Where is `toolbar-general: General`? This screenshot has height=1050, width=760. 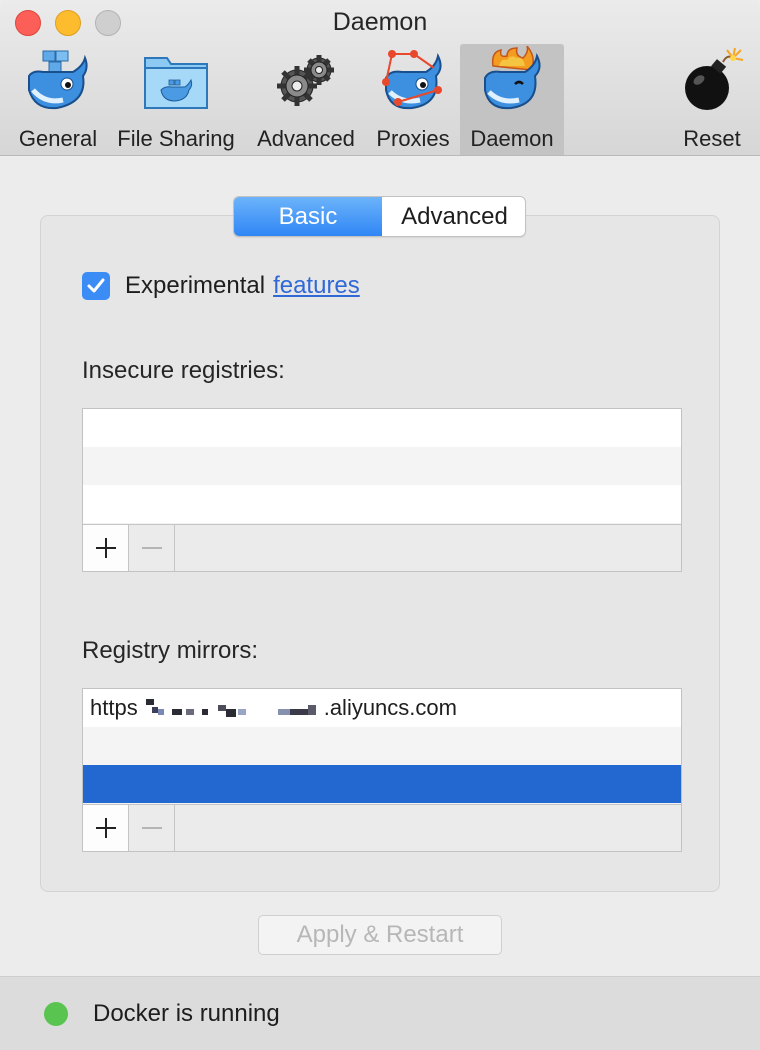
toolbar-general: General is located at coordinates (58, 99).